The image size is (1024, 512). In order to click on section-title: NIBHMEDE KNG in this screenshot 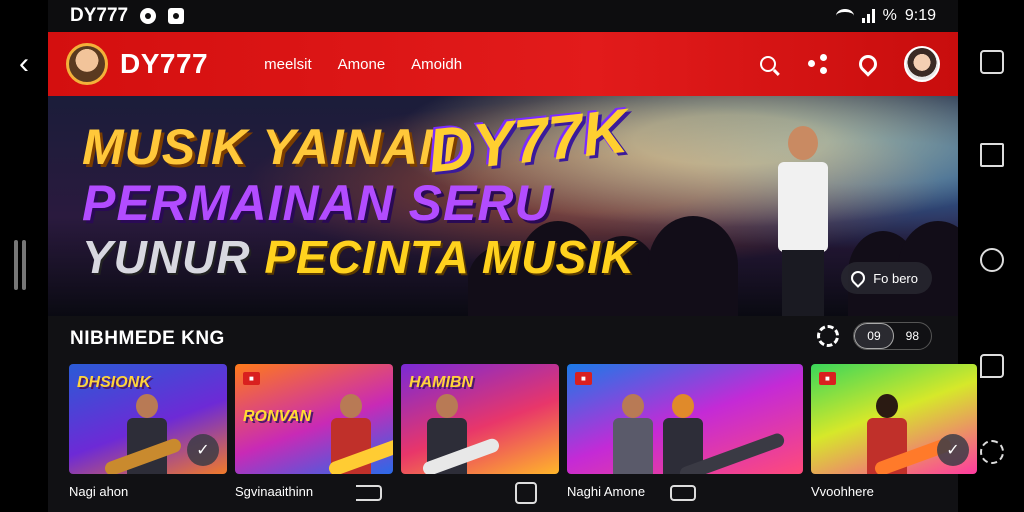, I will do `click(147, 338)`.